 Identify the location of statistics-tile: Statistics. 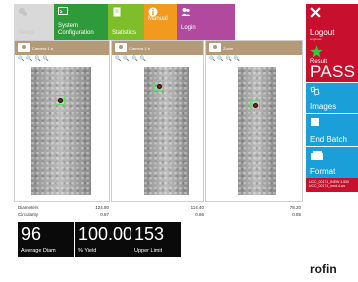
(126, 22).